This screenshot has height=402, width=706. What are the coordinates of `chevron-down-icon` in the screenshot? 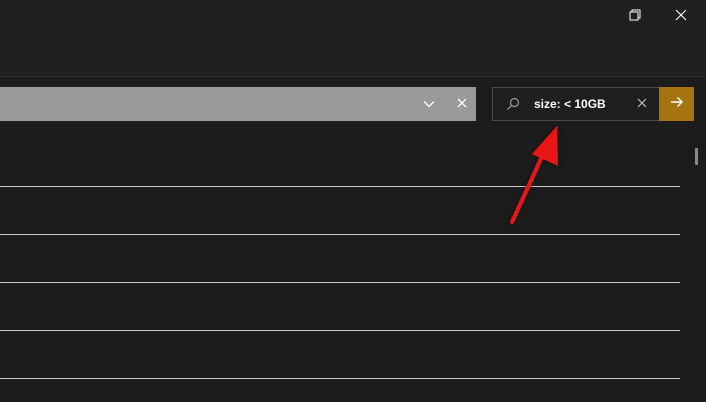 It's located at (429, 104).